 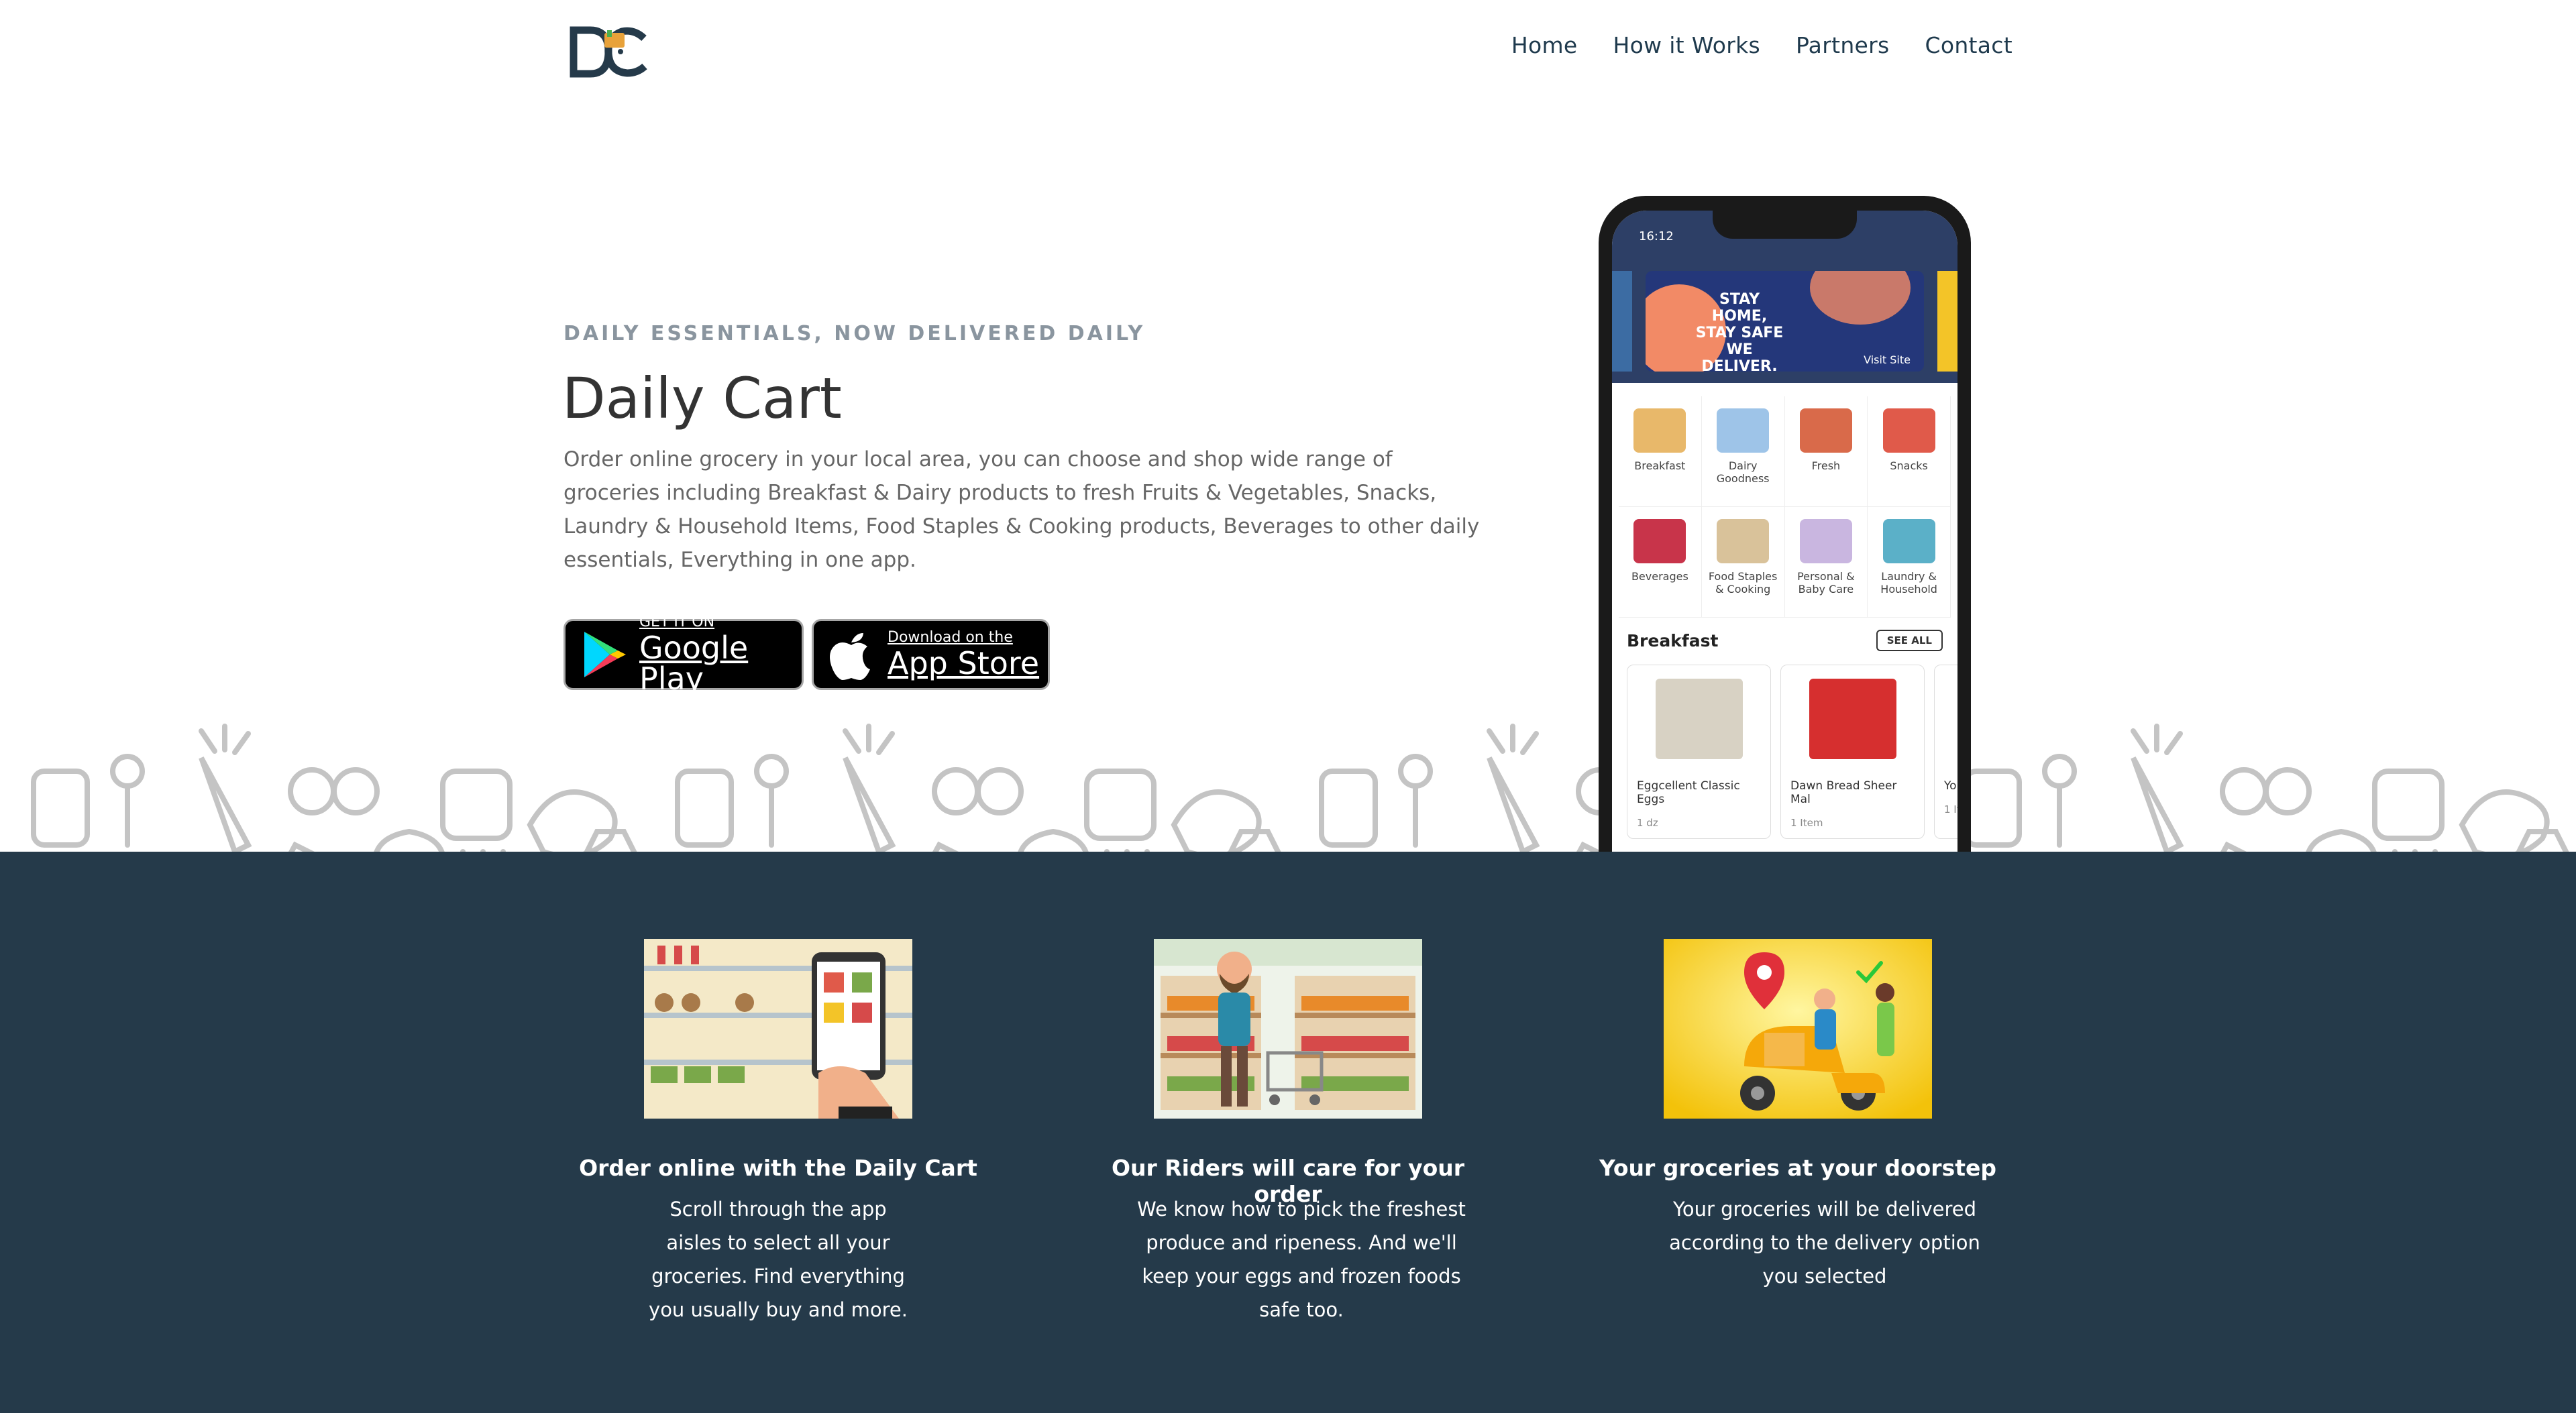 What do you see at coordinates (1622, 321) in the screenshot?
I see `banner-peek-left` at bounding box center [1622, 321].